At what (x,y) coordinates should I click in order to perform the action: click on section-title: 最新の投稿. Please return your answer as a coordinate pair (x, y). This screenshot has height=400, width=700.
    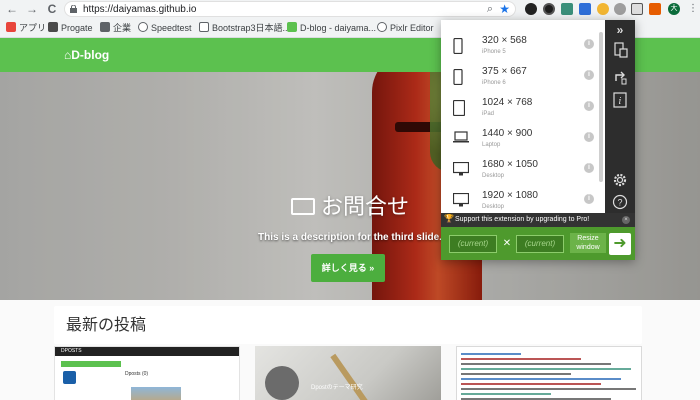
    Looking at the image, I should click on (106, 325).